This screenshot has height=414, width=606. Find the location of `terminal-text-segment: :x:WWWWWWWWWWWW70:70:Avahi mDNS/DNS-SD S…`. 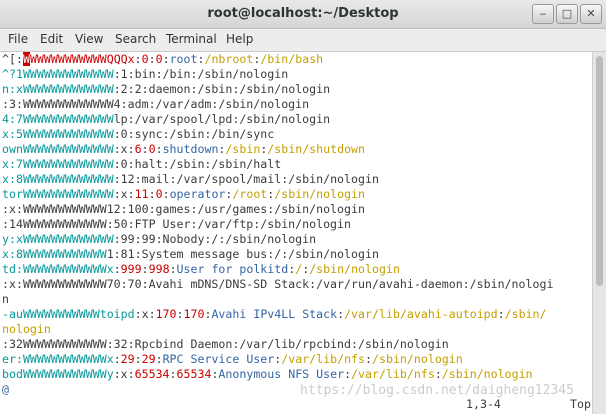

terminal-text-segment: :x:WWWWWWWWWWWW70:70:Avahi mDNS/DNS-SD S… is located at coordinates (278, 284).